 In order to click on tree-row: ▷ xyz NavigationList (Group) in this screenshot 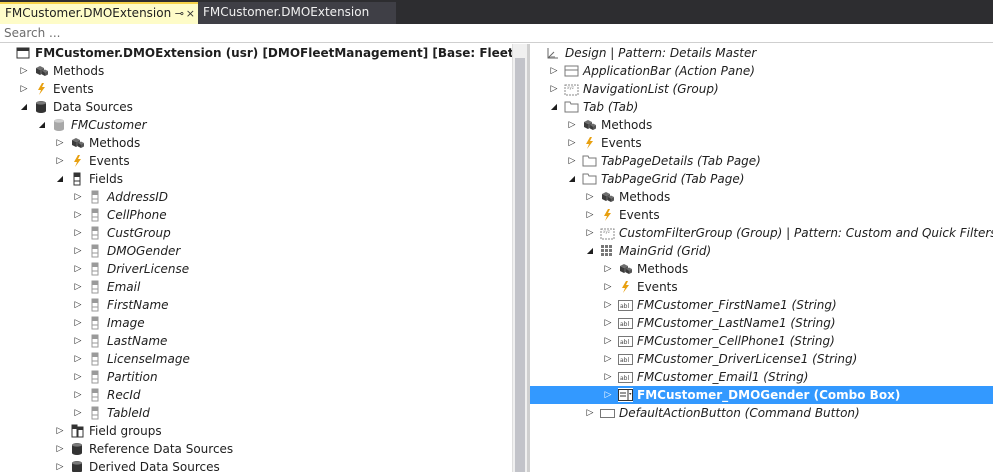, I will do `click(761, 89)`.